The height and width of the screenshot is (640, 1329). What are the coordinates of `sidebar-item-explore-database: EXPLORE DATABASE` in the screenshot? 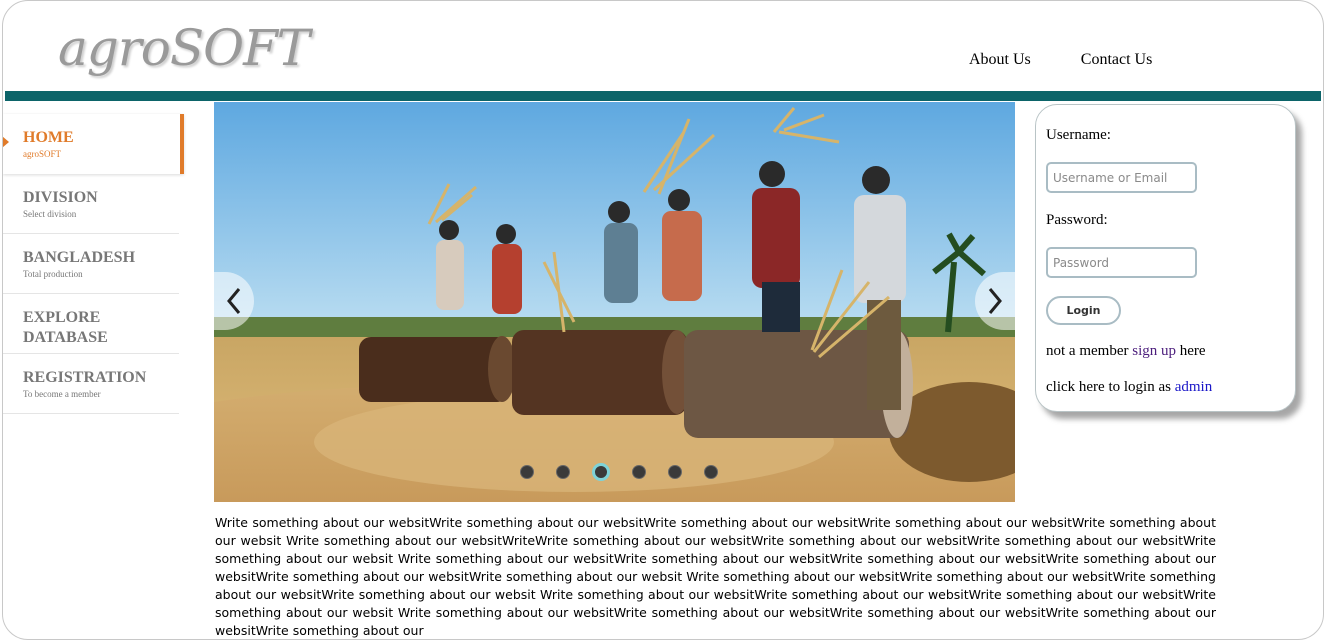 It's located at (91, 324).